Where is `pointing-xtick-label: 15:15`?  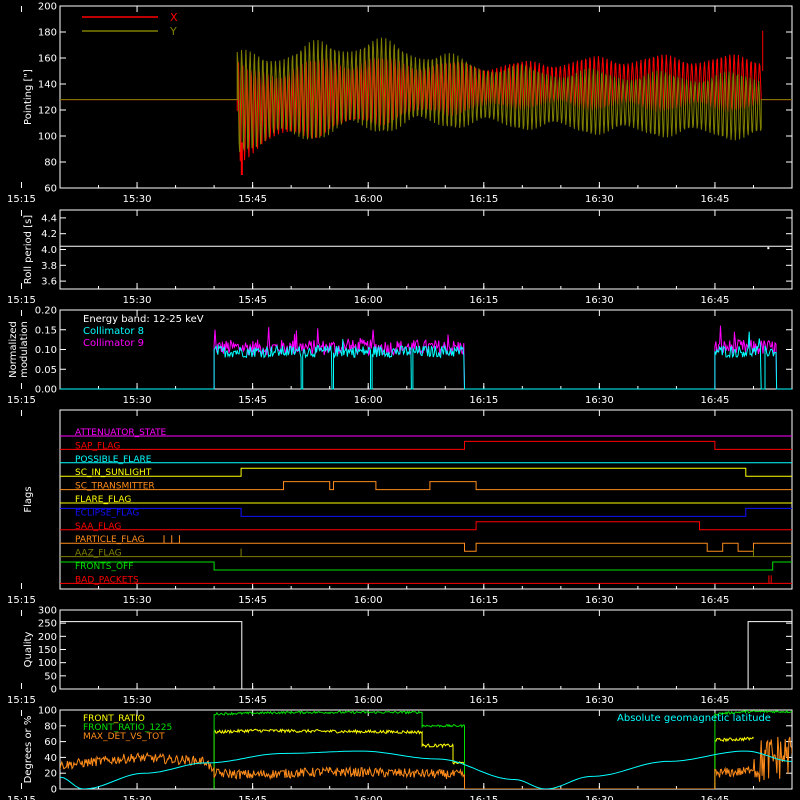 pointing-xtick-label: 15:15 is located at coordinates (21, 199).